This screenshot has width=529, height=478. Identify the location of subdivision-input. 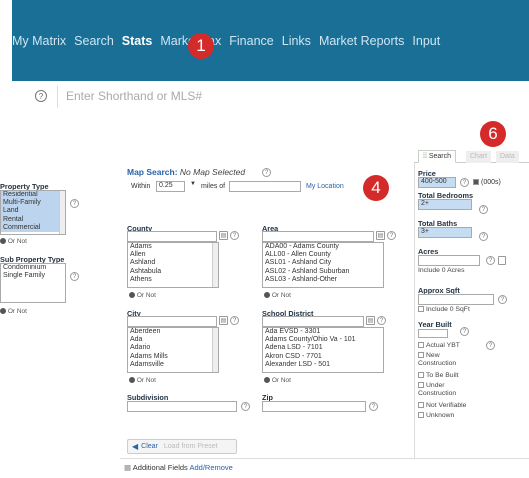
(182, 406).